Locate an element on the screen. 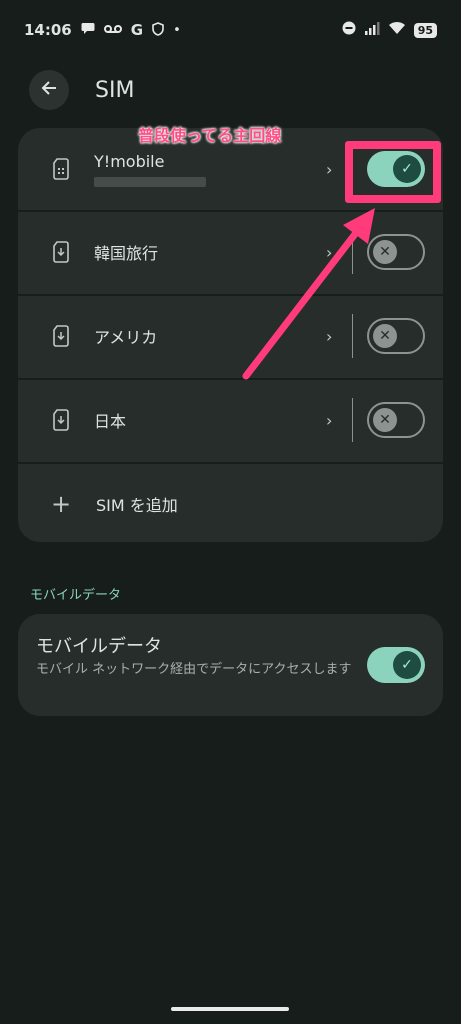 This screenshot has width=461, height=1024. sim-toggle-japan: ✕ is located at coordinates (396, 420).